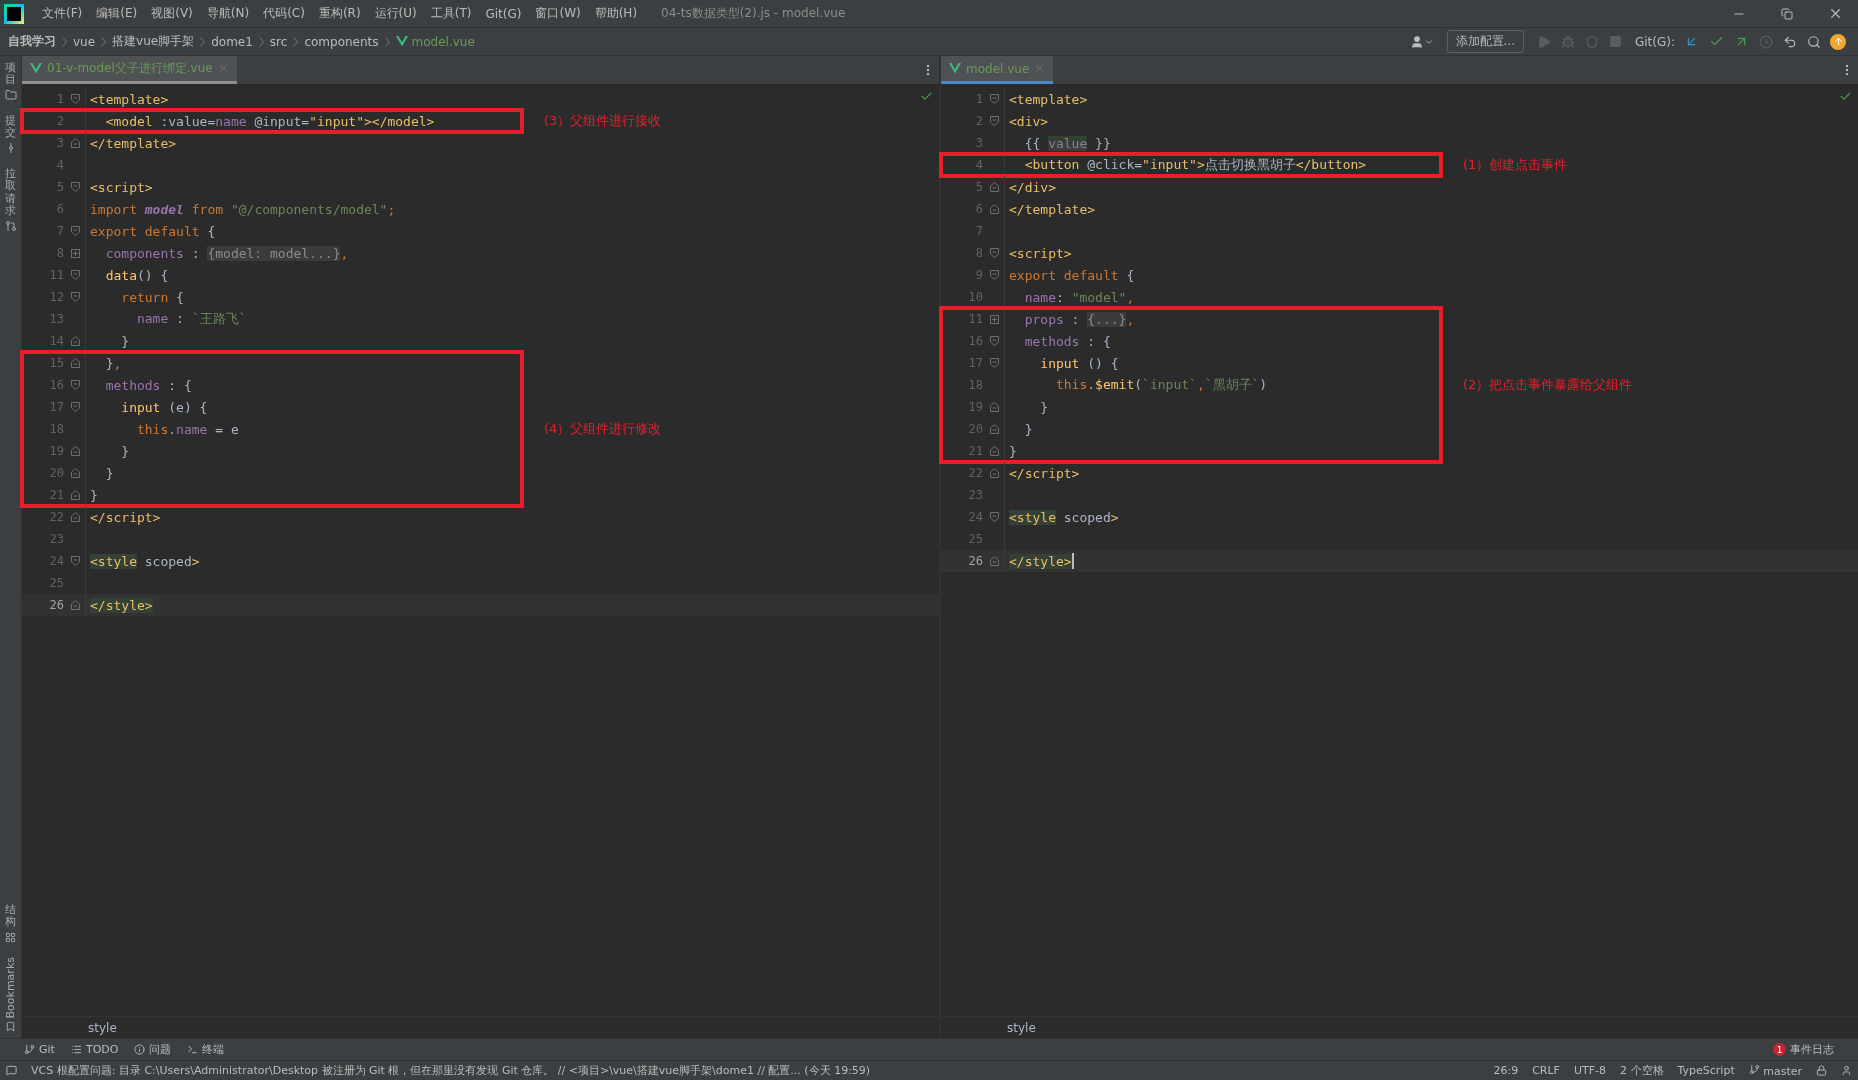 The width and height of the screenshot is (1858, 1080). I want to click on breadcrumb-item: 自我学习, so click(32, 41).